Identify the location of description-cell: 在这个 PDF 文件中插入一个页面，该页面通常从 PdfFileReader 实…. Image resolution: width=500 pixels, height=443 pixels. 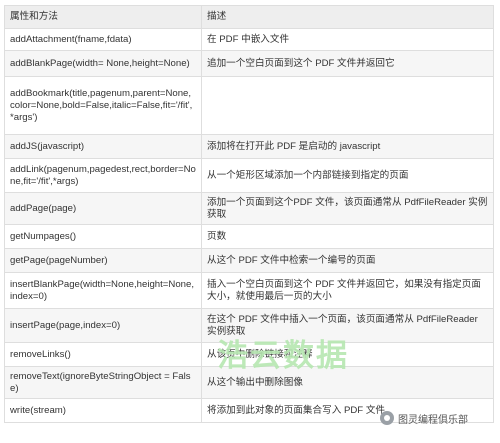
(347, 325).